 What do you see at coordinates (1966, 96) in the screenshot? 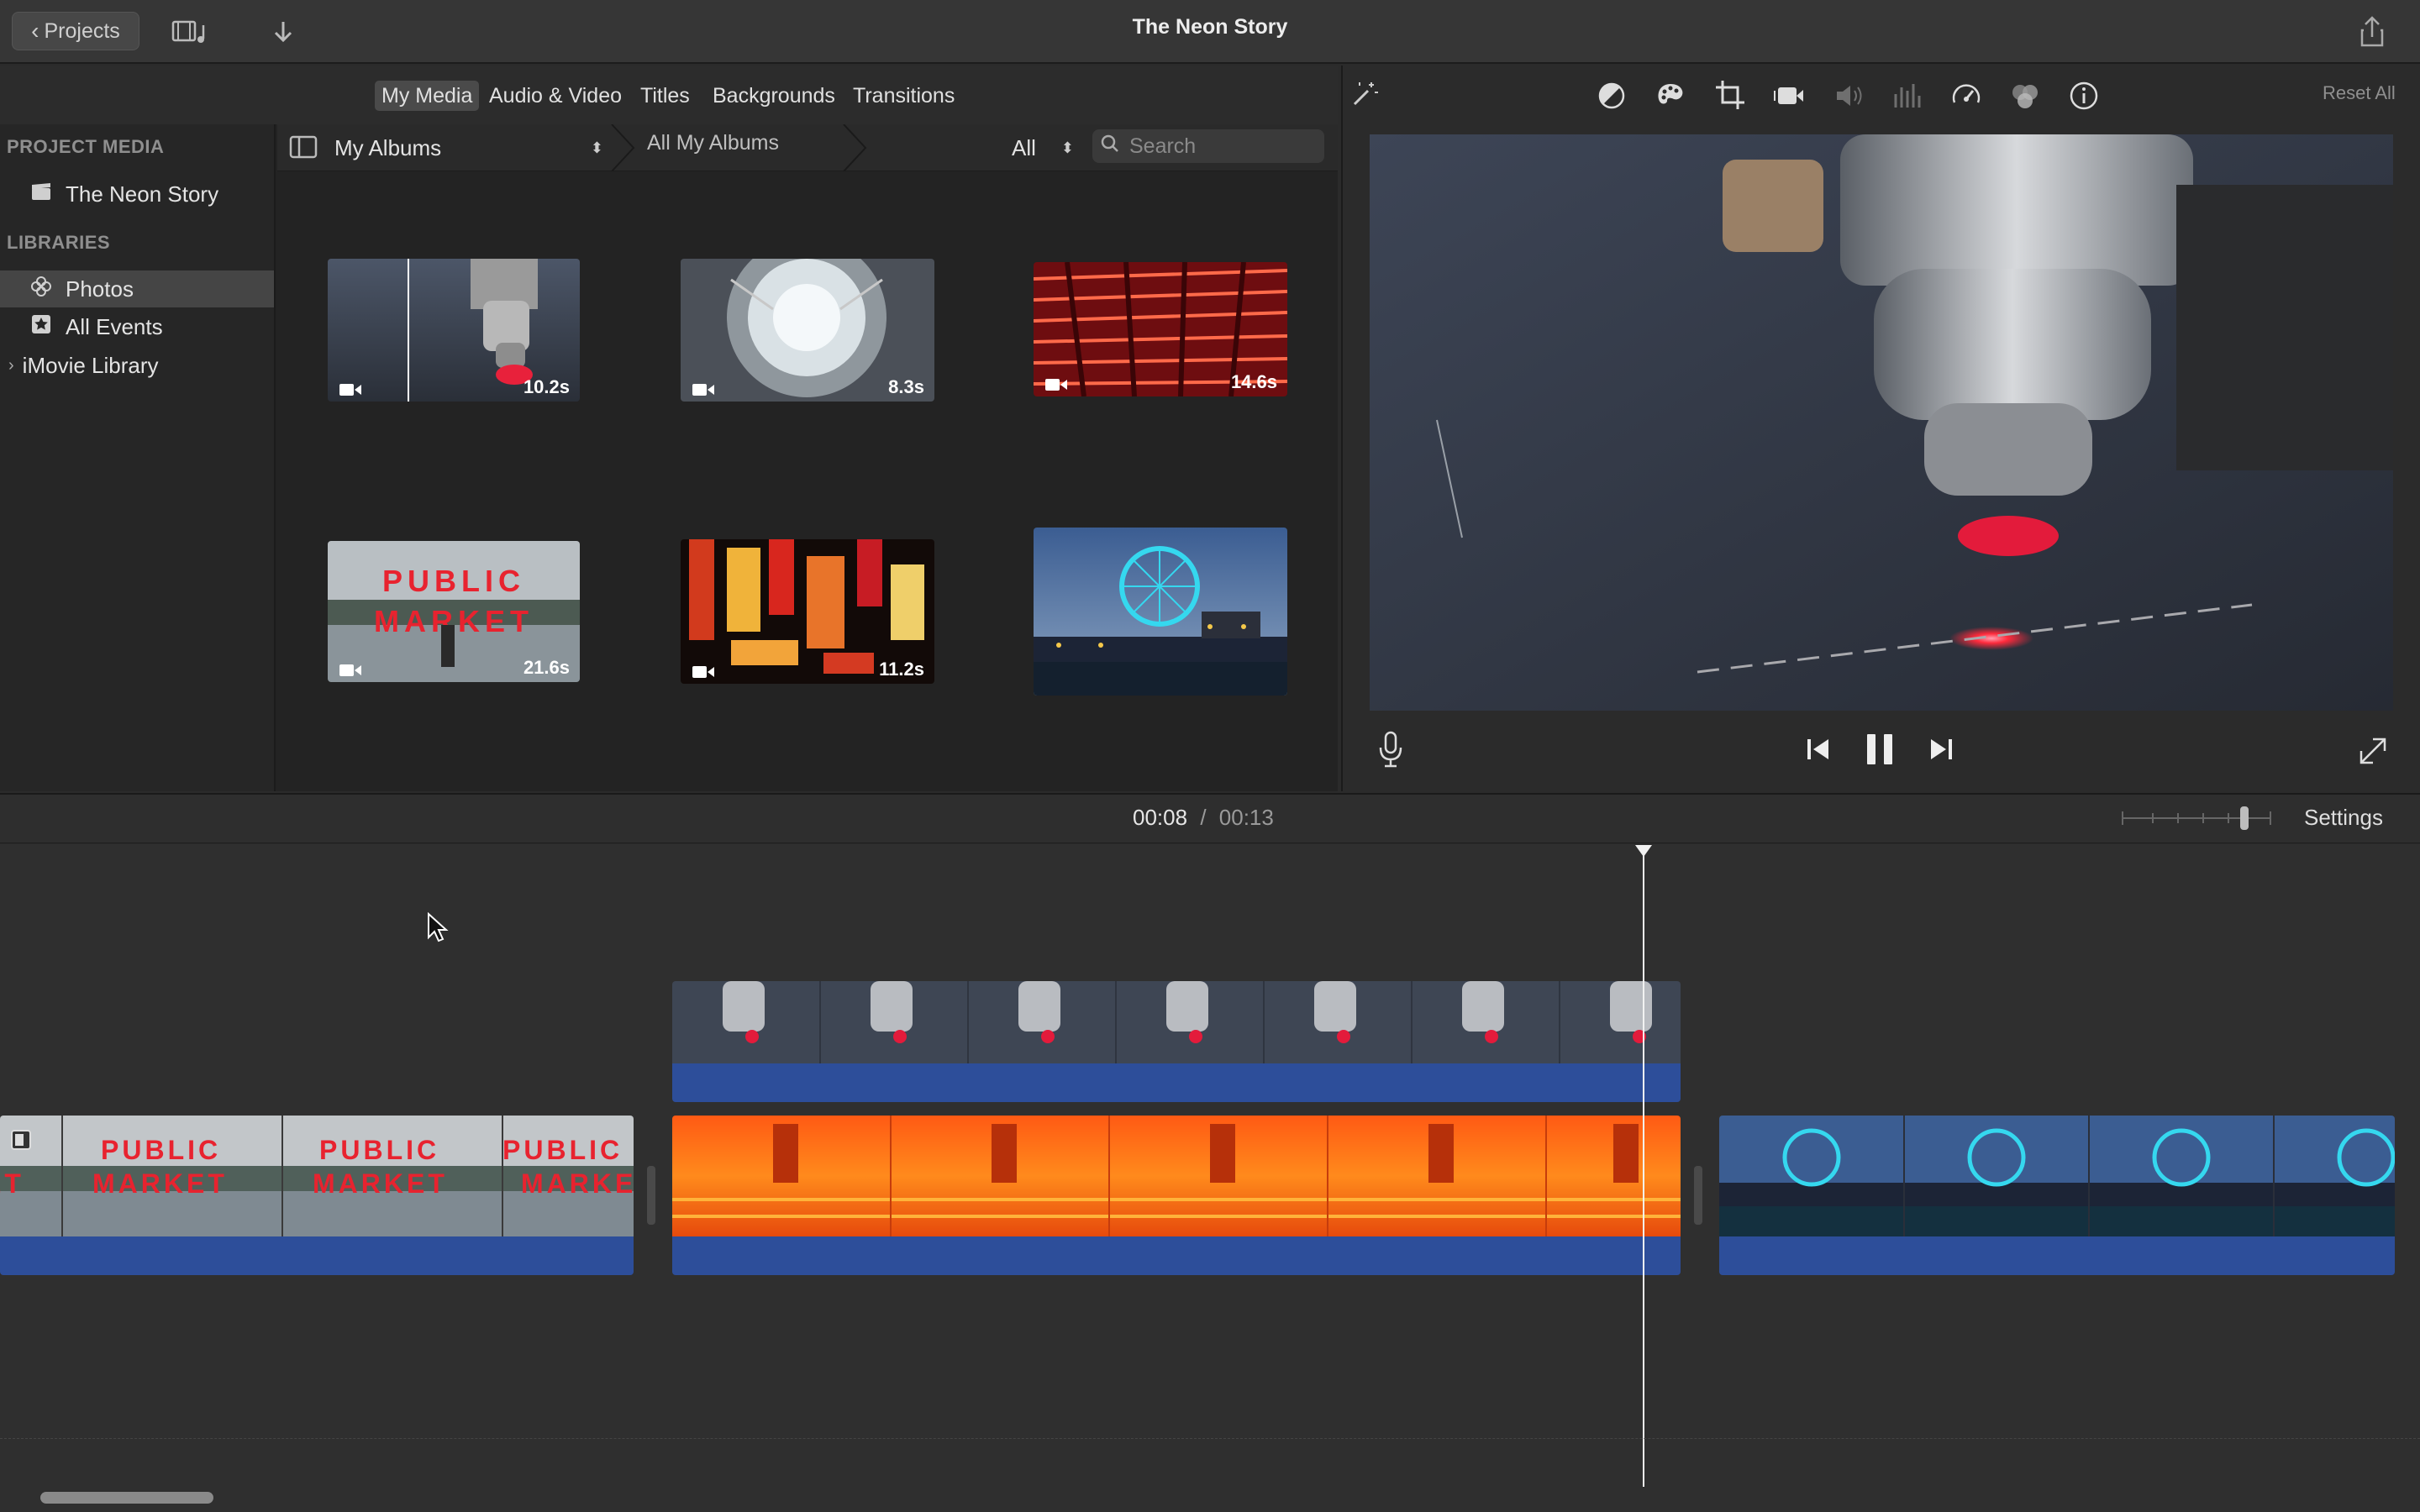
I see `speed-gauge-icon` at bounding box center [1966, 96].